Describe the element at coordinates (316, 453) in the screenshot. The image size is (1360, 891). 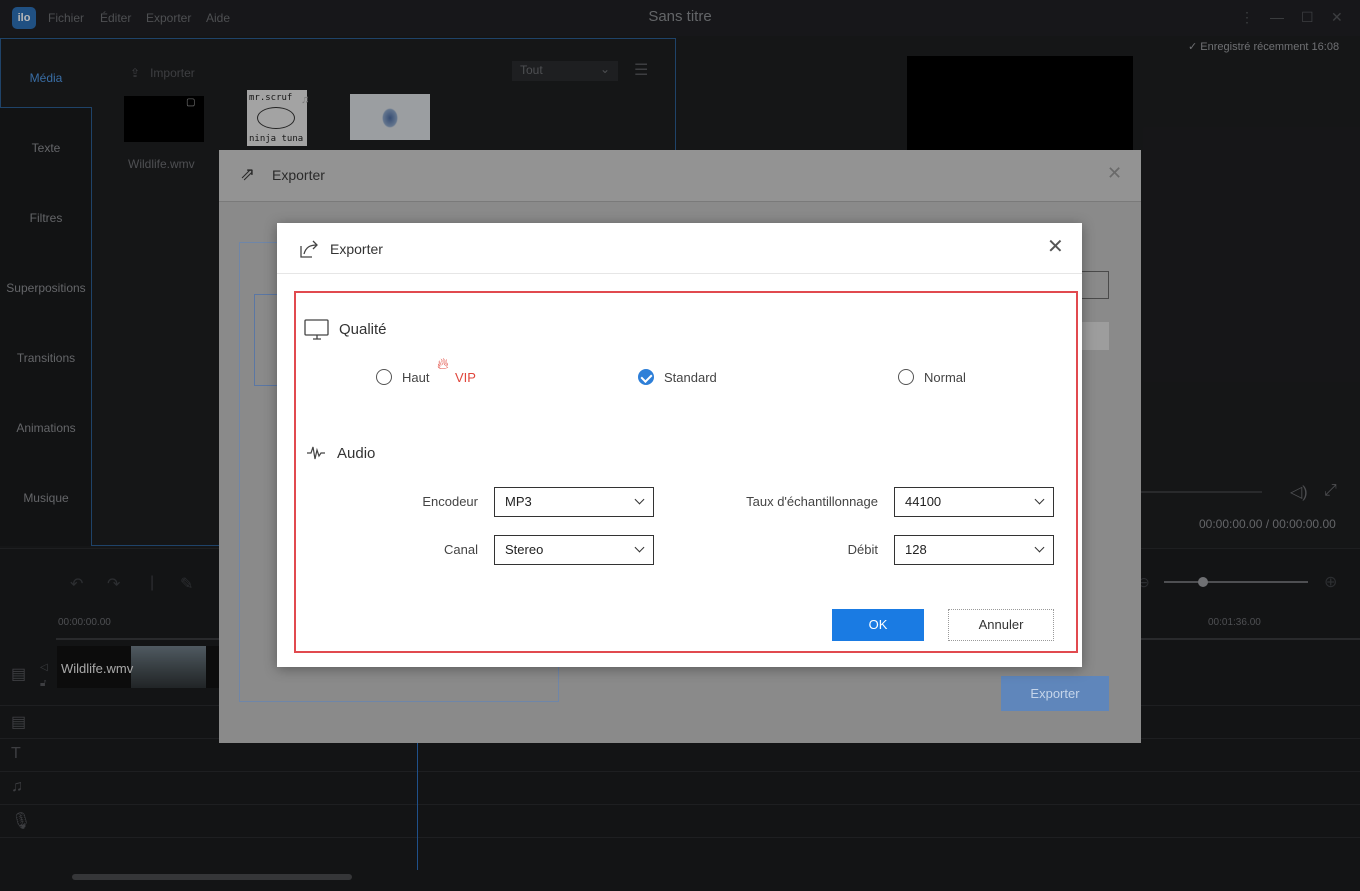
I see `audio-wave-icon` at that location.